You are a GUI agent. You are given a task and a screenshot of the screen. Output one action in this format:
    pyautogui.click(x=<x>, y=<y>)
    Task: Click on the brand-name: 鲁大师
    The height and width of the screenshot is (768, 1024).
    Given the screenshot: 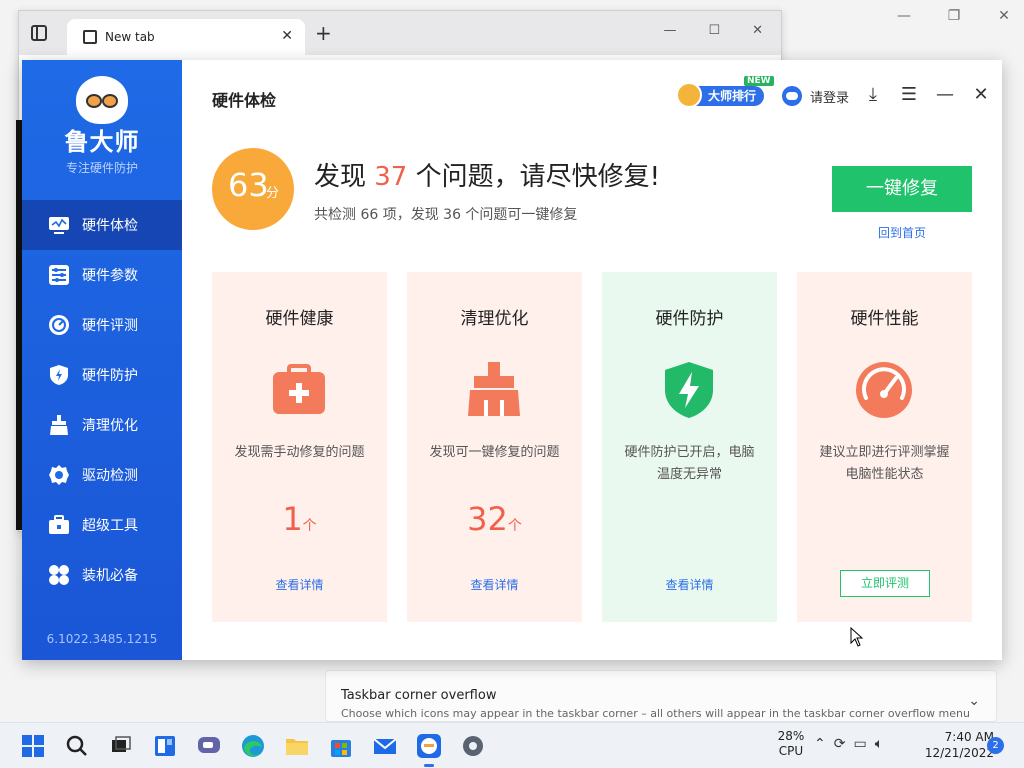 What is the action you would take?
    pyautogui.click(x=102, y=142)
    